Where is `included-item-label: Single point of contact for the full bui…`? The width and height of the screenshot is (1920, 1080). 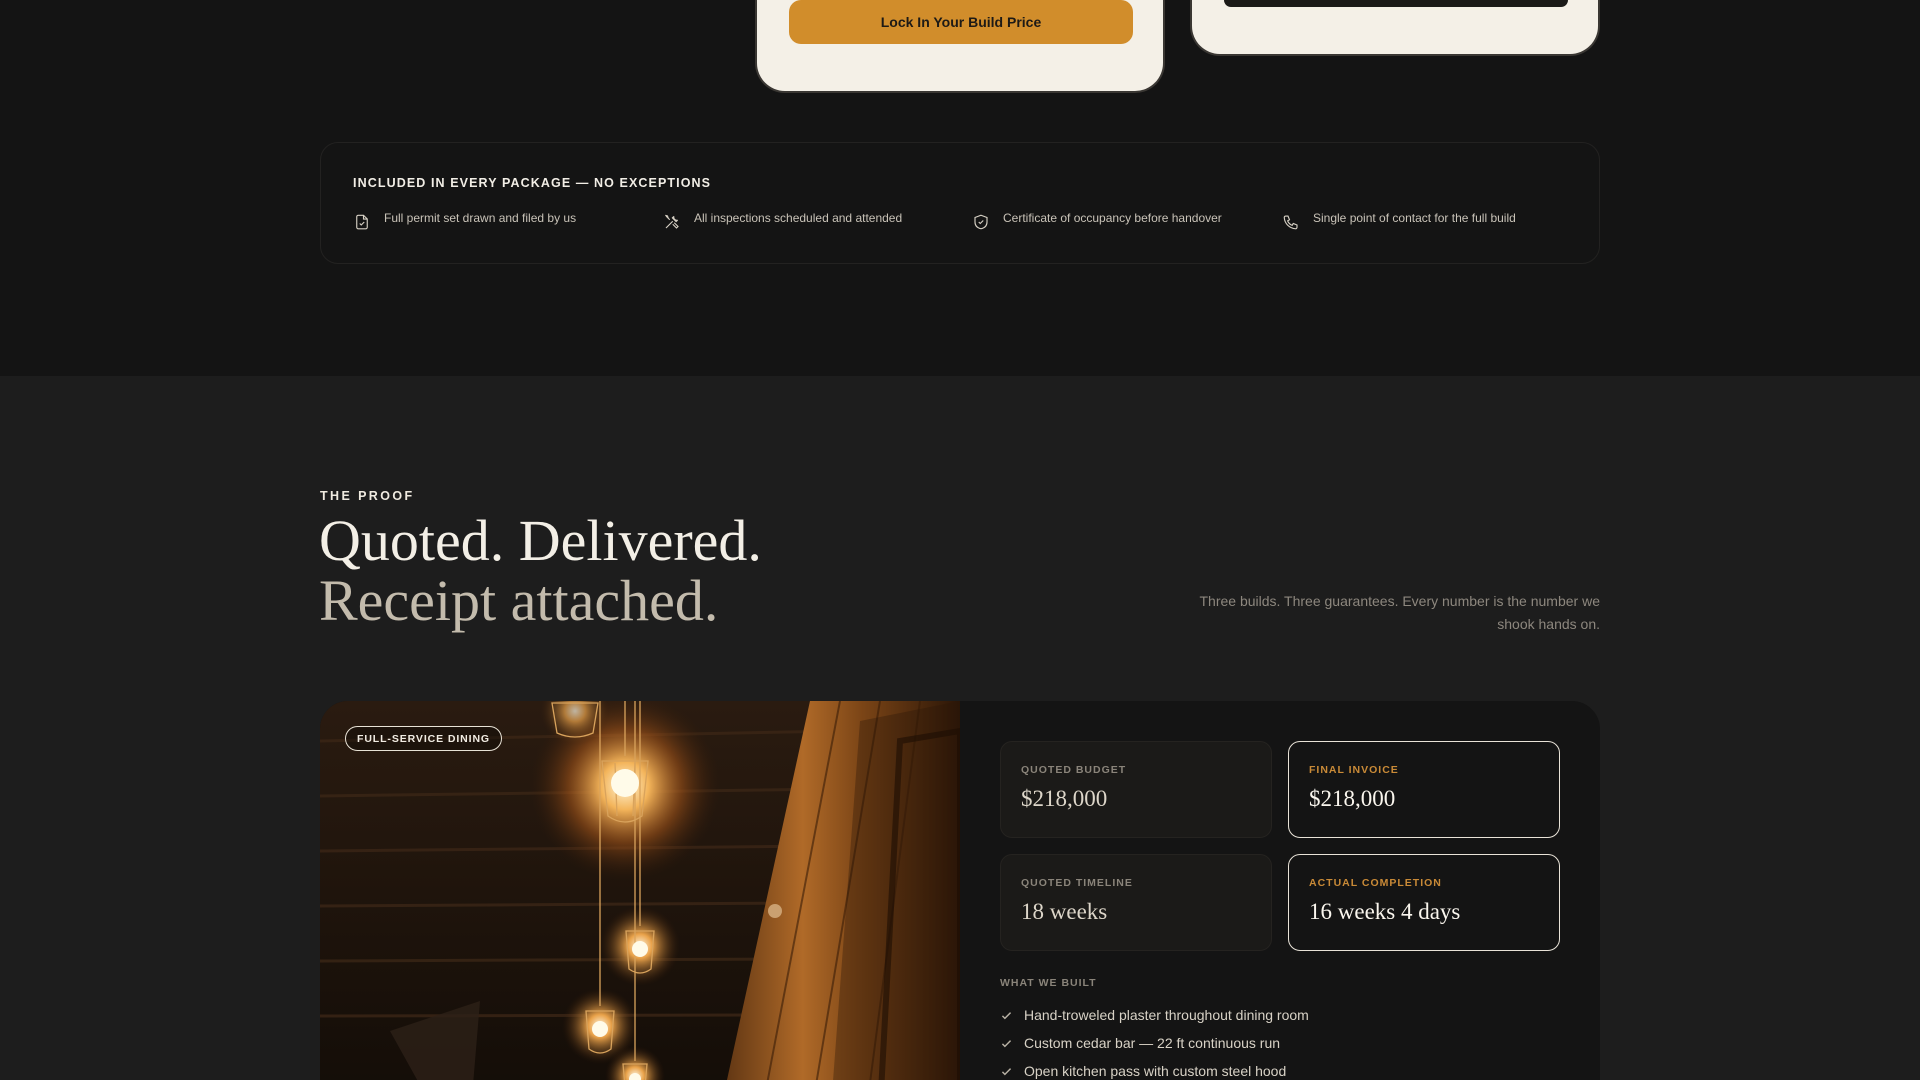
included-item-label: Single point of contact for the full bui… is located at coordinates (1414, 218).